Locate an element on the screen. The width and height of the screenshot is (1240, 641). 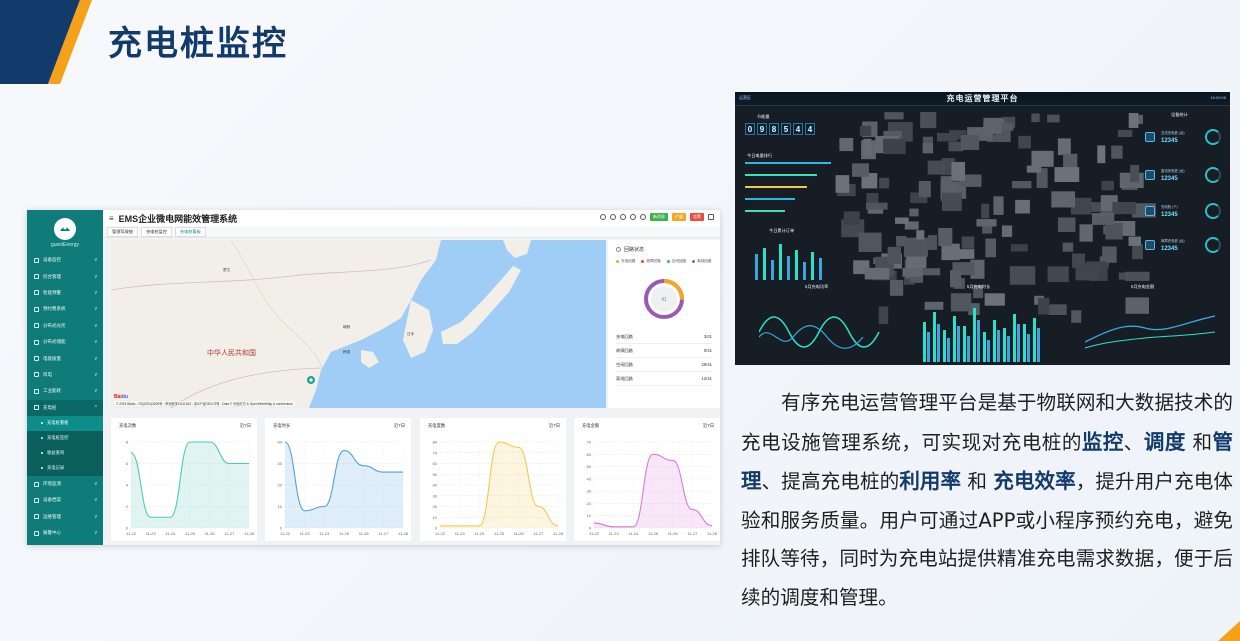
sidebar-item: 电能质量 v is located at coordinates (65, 358).